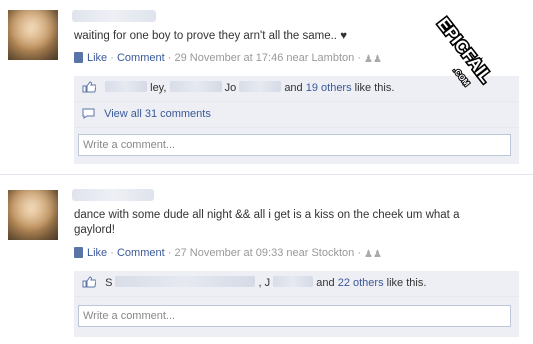 The image size is (533, 344). What do you see at coordinates (296, 115) in the screenshot?
I see `view-comments-row: View all 31 comments` at bounding box center [296, 115].